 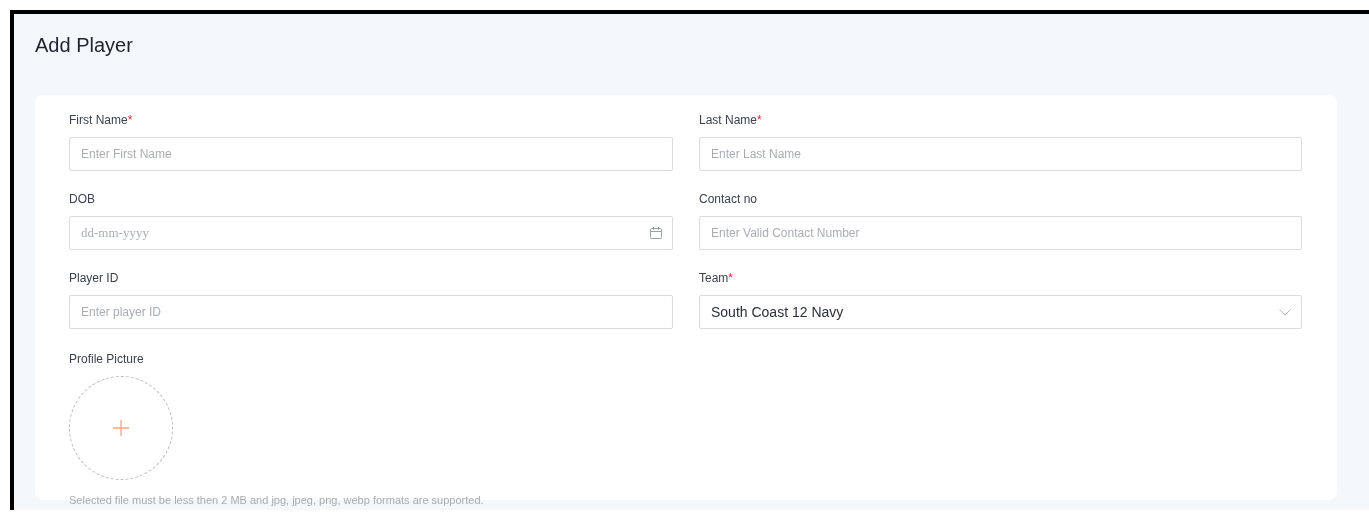 I want to click on calendar-icon, so click(x=656, y=233).